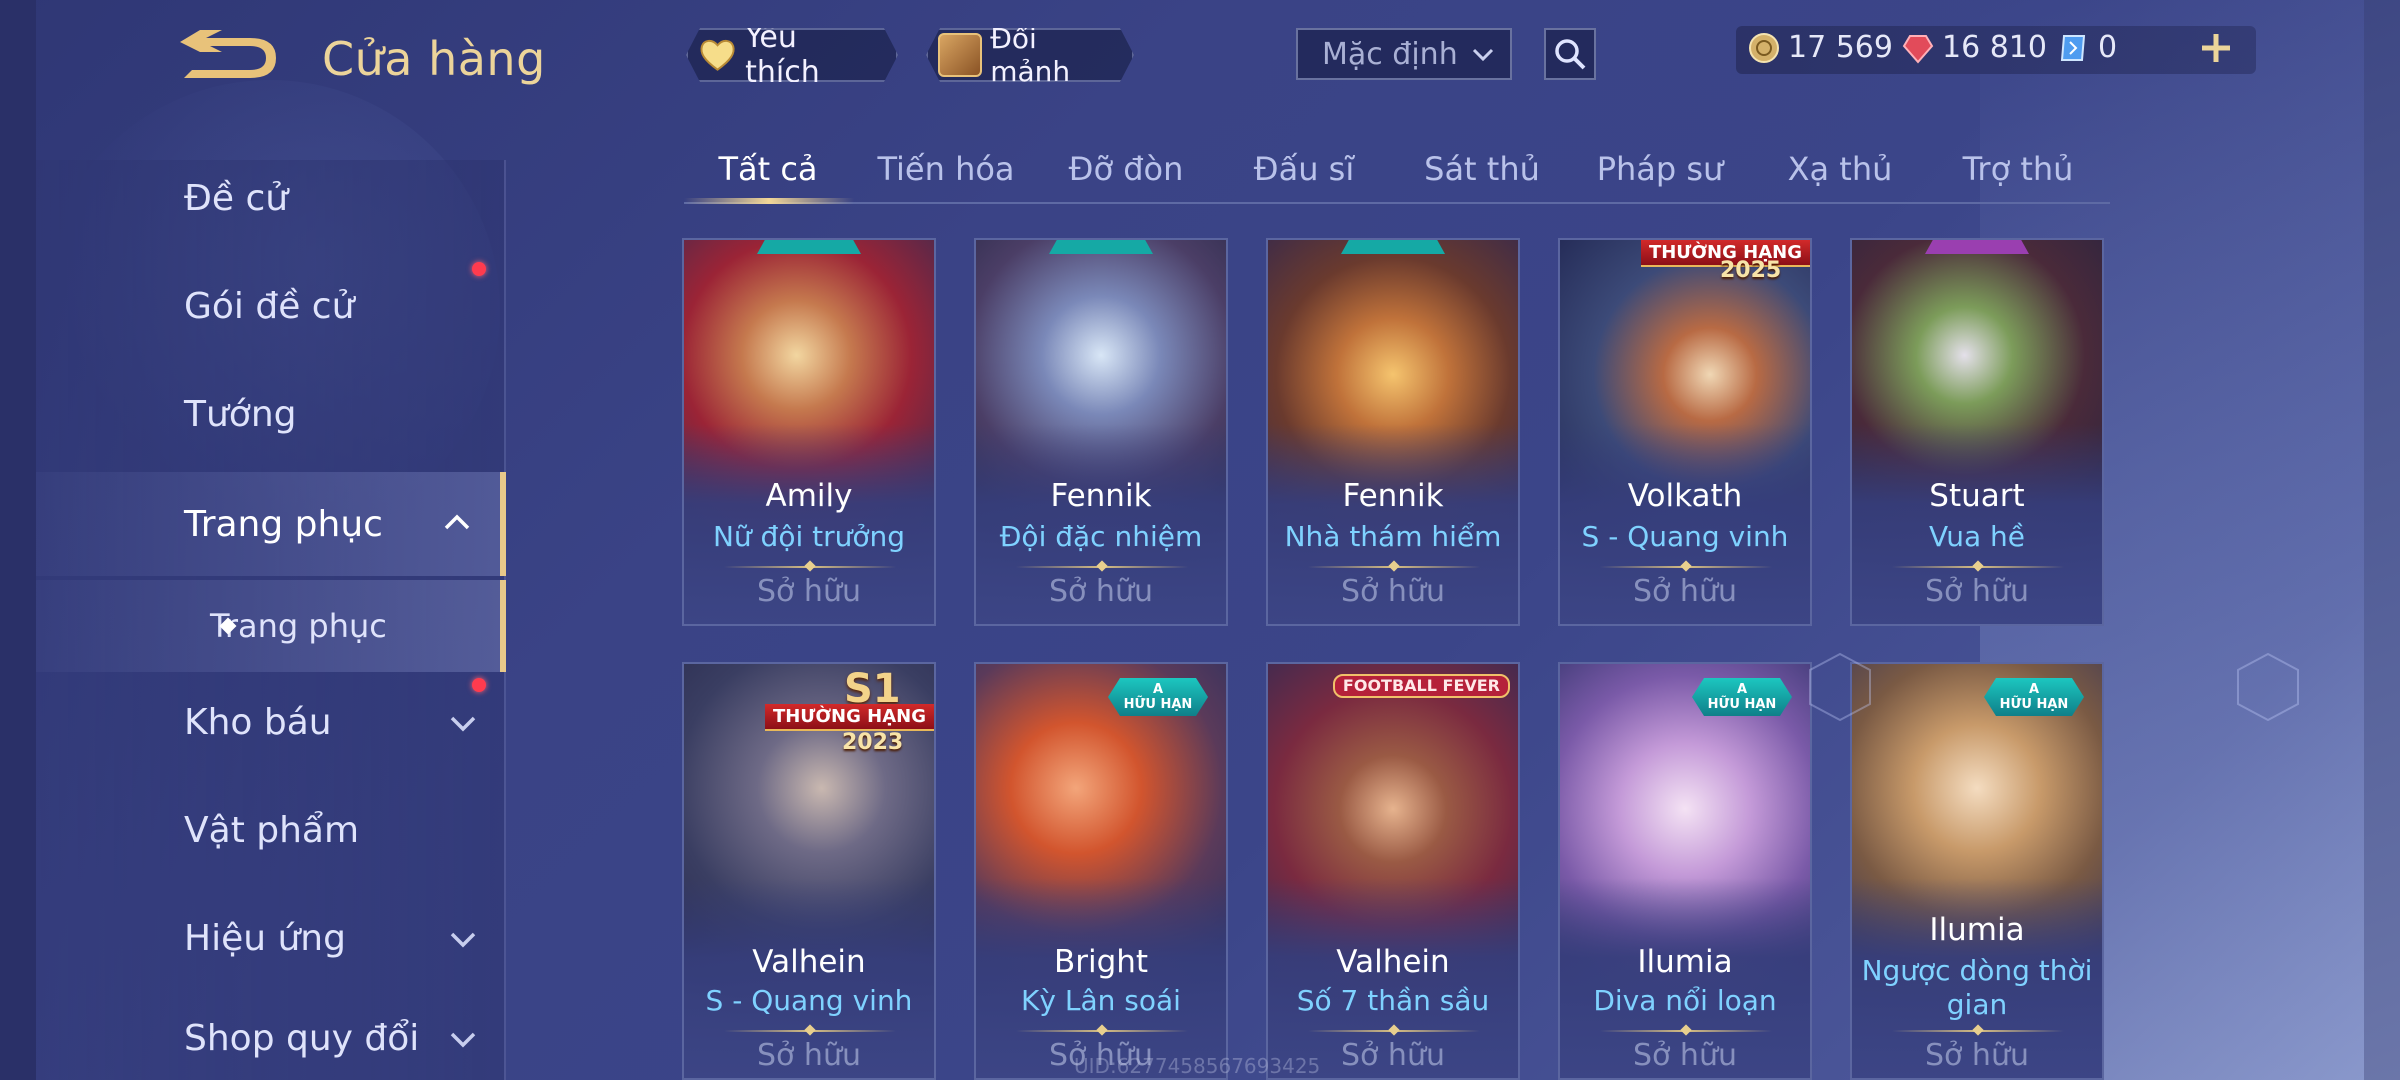  Describe the element at coordinates (236, 198) in the screenshot. I see `sidebar-item-label: Đề cử` at that location.